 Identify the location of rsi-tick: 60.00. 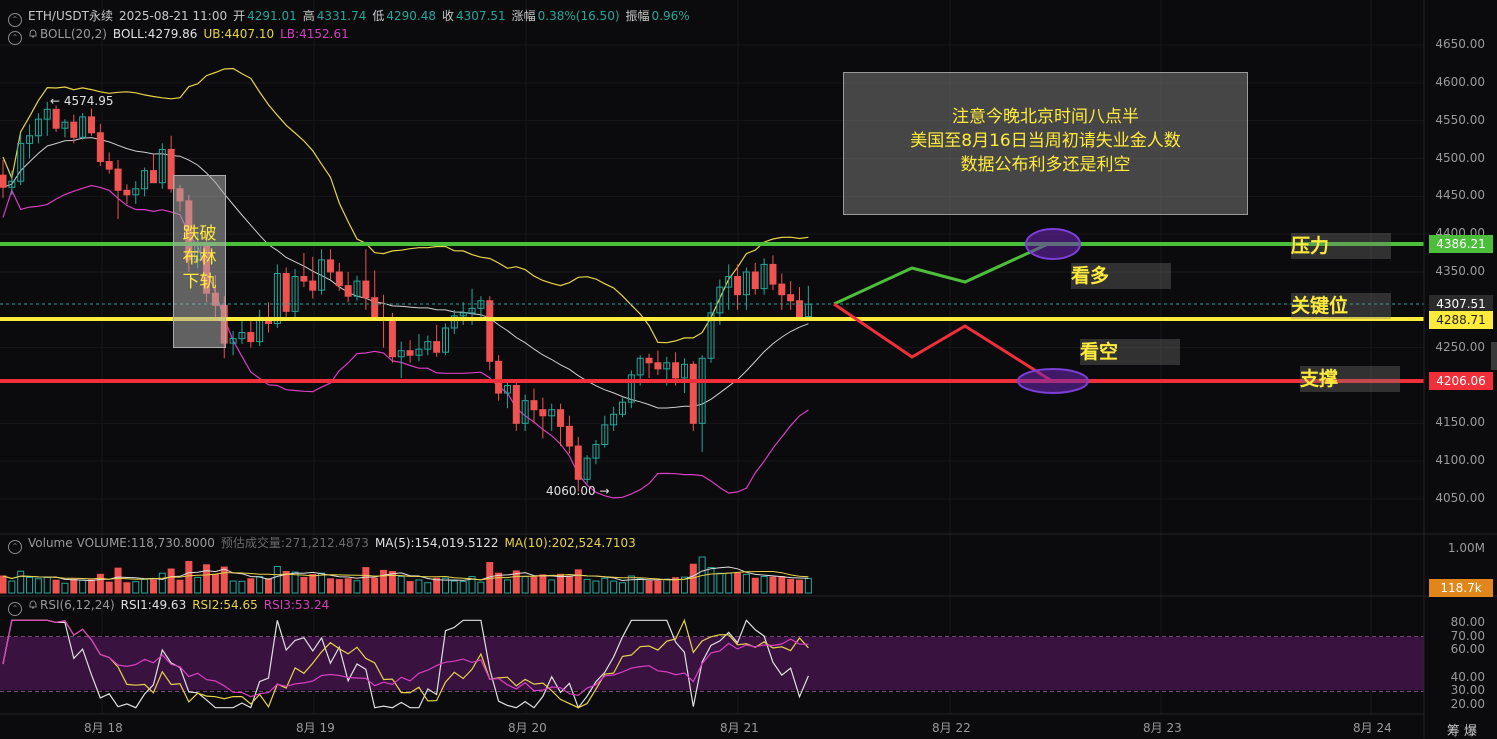
(1467, 649).